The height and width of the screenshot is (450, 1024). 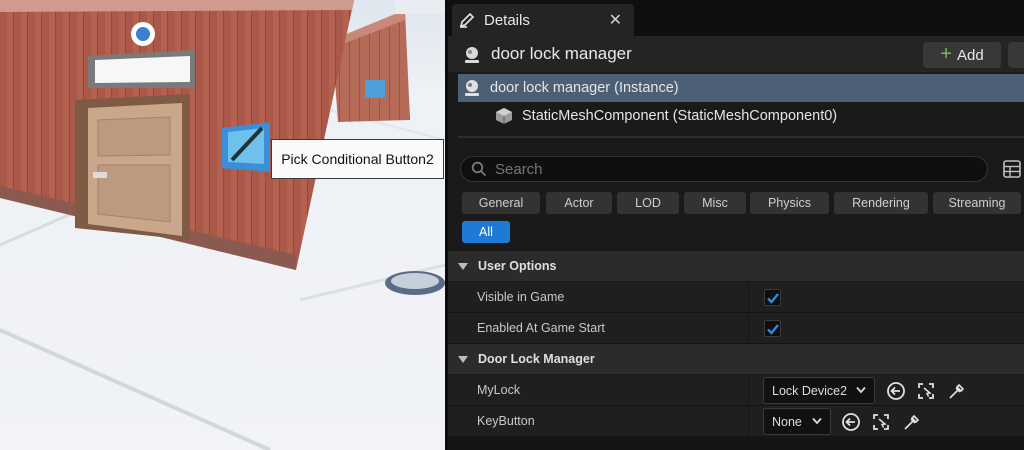 I want to click on visible-in-game-checkbox, so click(x=772, y=297).